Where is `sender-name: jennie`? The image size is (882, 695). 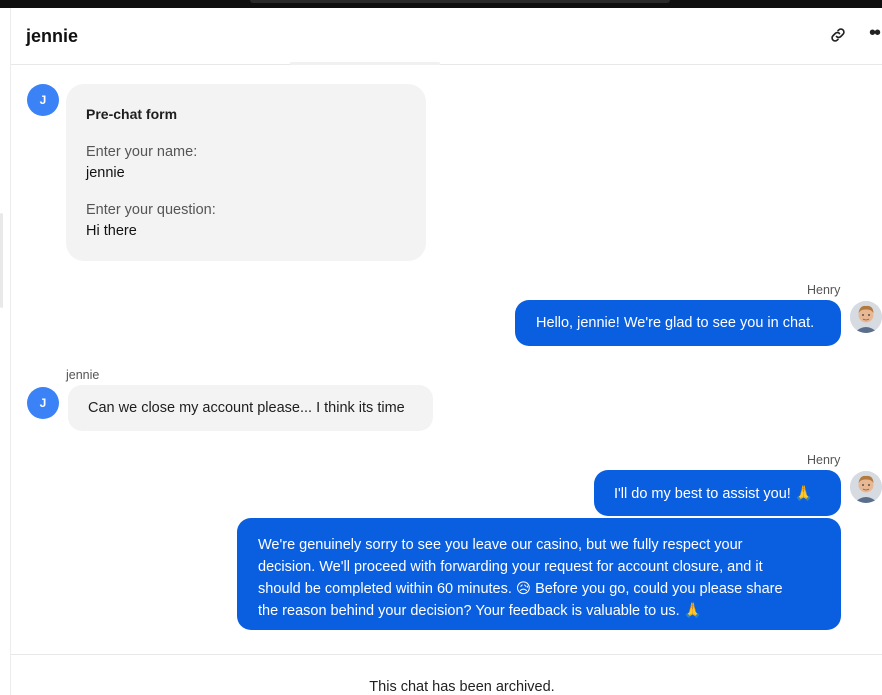 sender-name: jennie is located at coordinates (83, 375).